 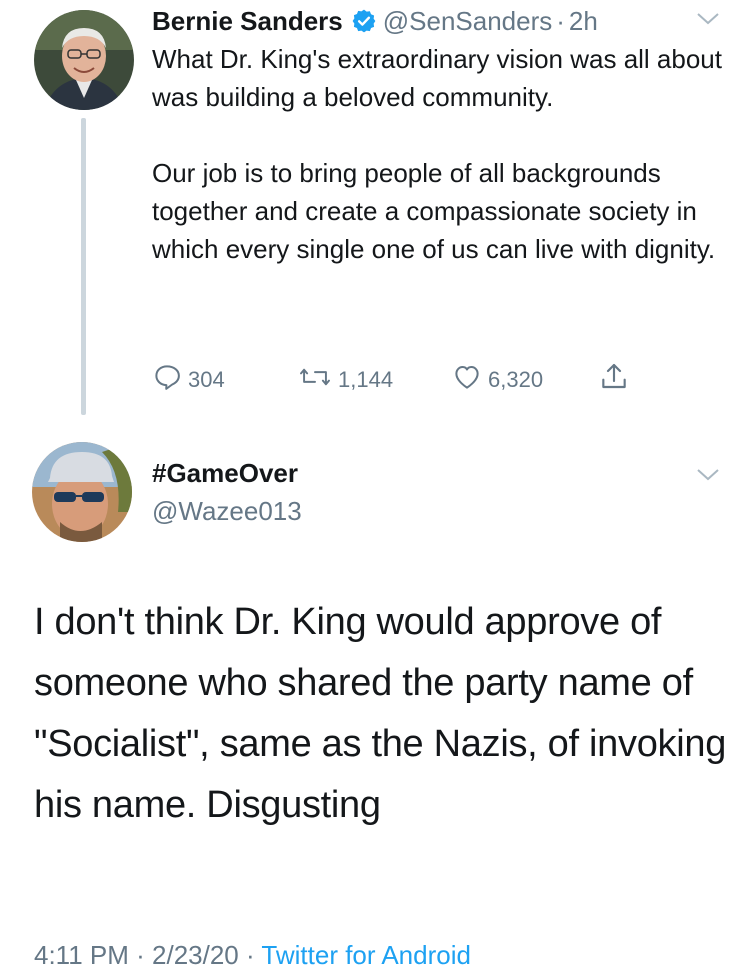 I want to click on like-count: 6,320, so click(x=516, y=379).